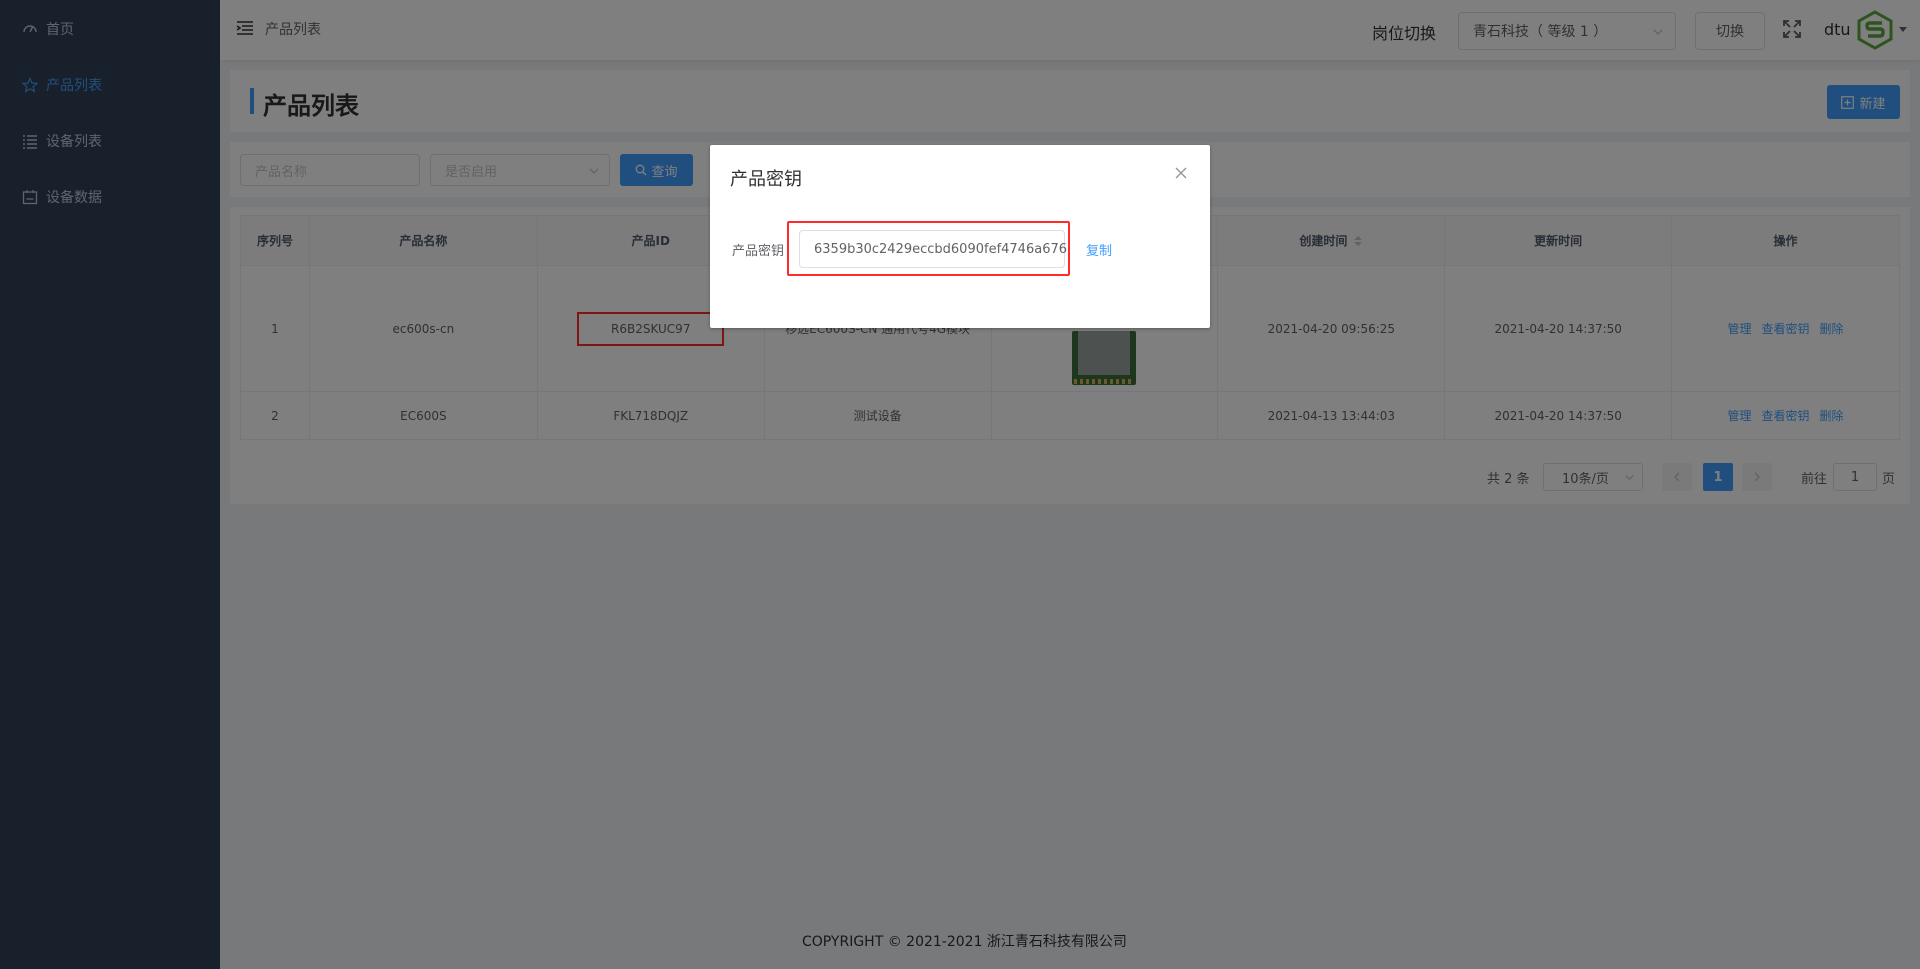  What do you see at coordinates (758, 251) in the screenshot?
I see `key-field-label: 产品密钥` at bounding box center [758, 251].